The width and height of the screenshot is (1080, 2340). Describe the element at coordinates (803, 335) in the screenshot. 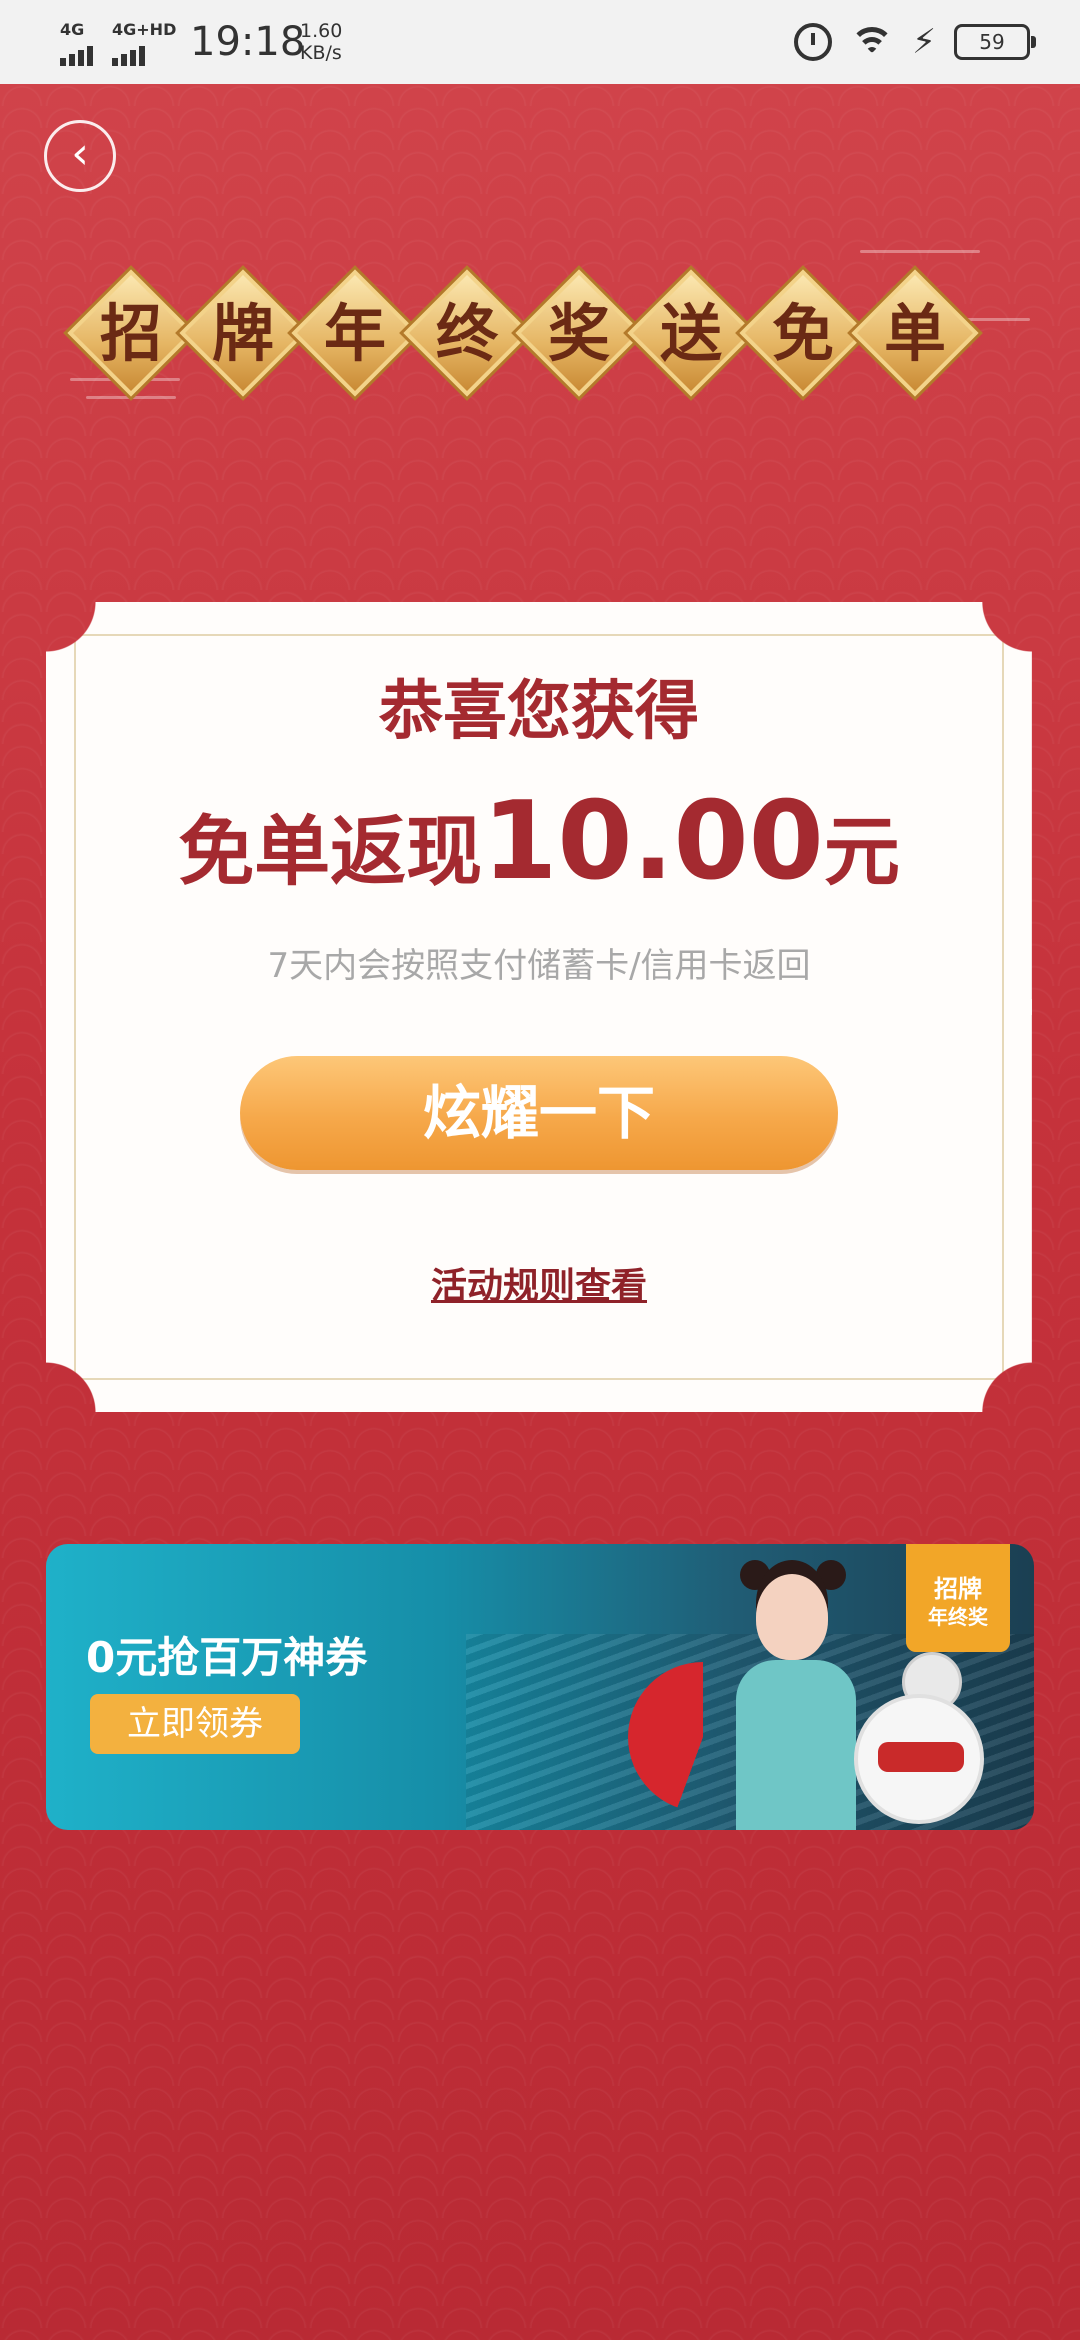

I see `title-tile: 免` at that location.